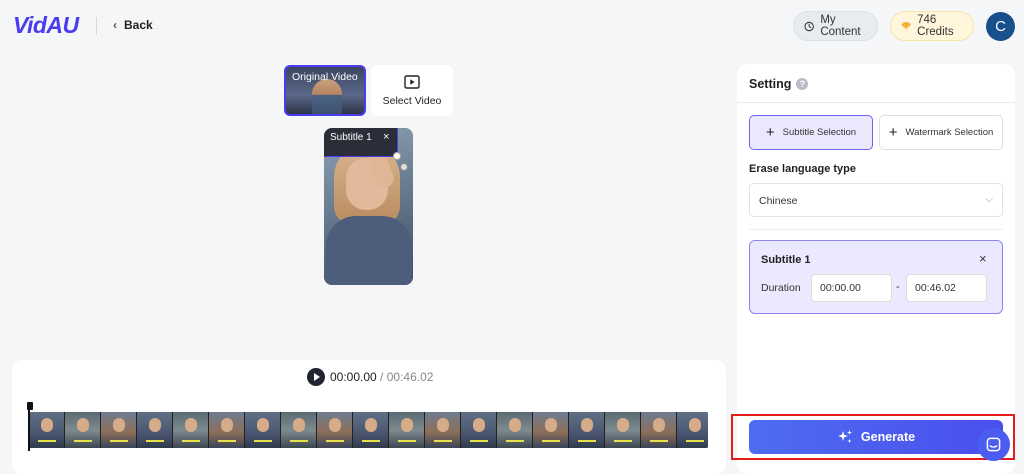 The width and height of the screenshot is (1024, 474). I want to click on original-video-tab: Original Video, so click(325, 90).